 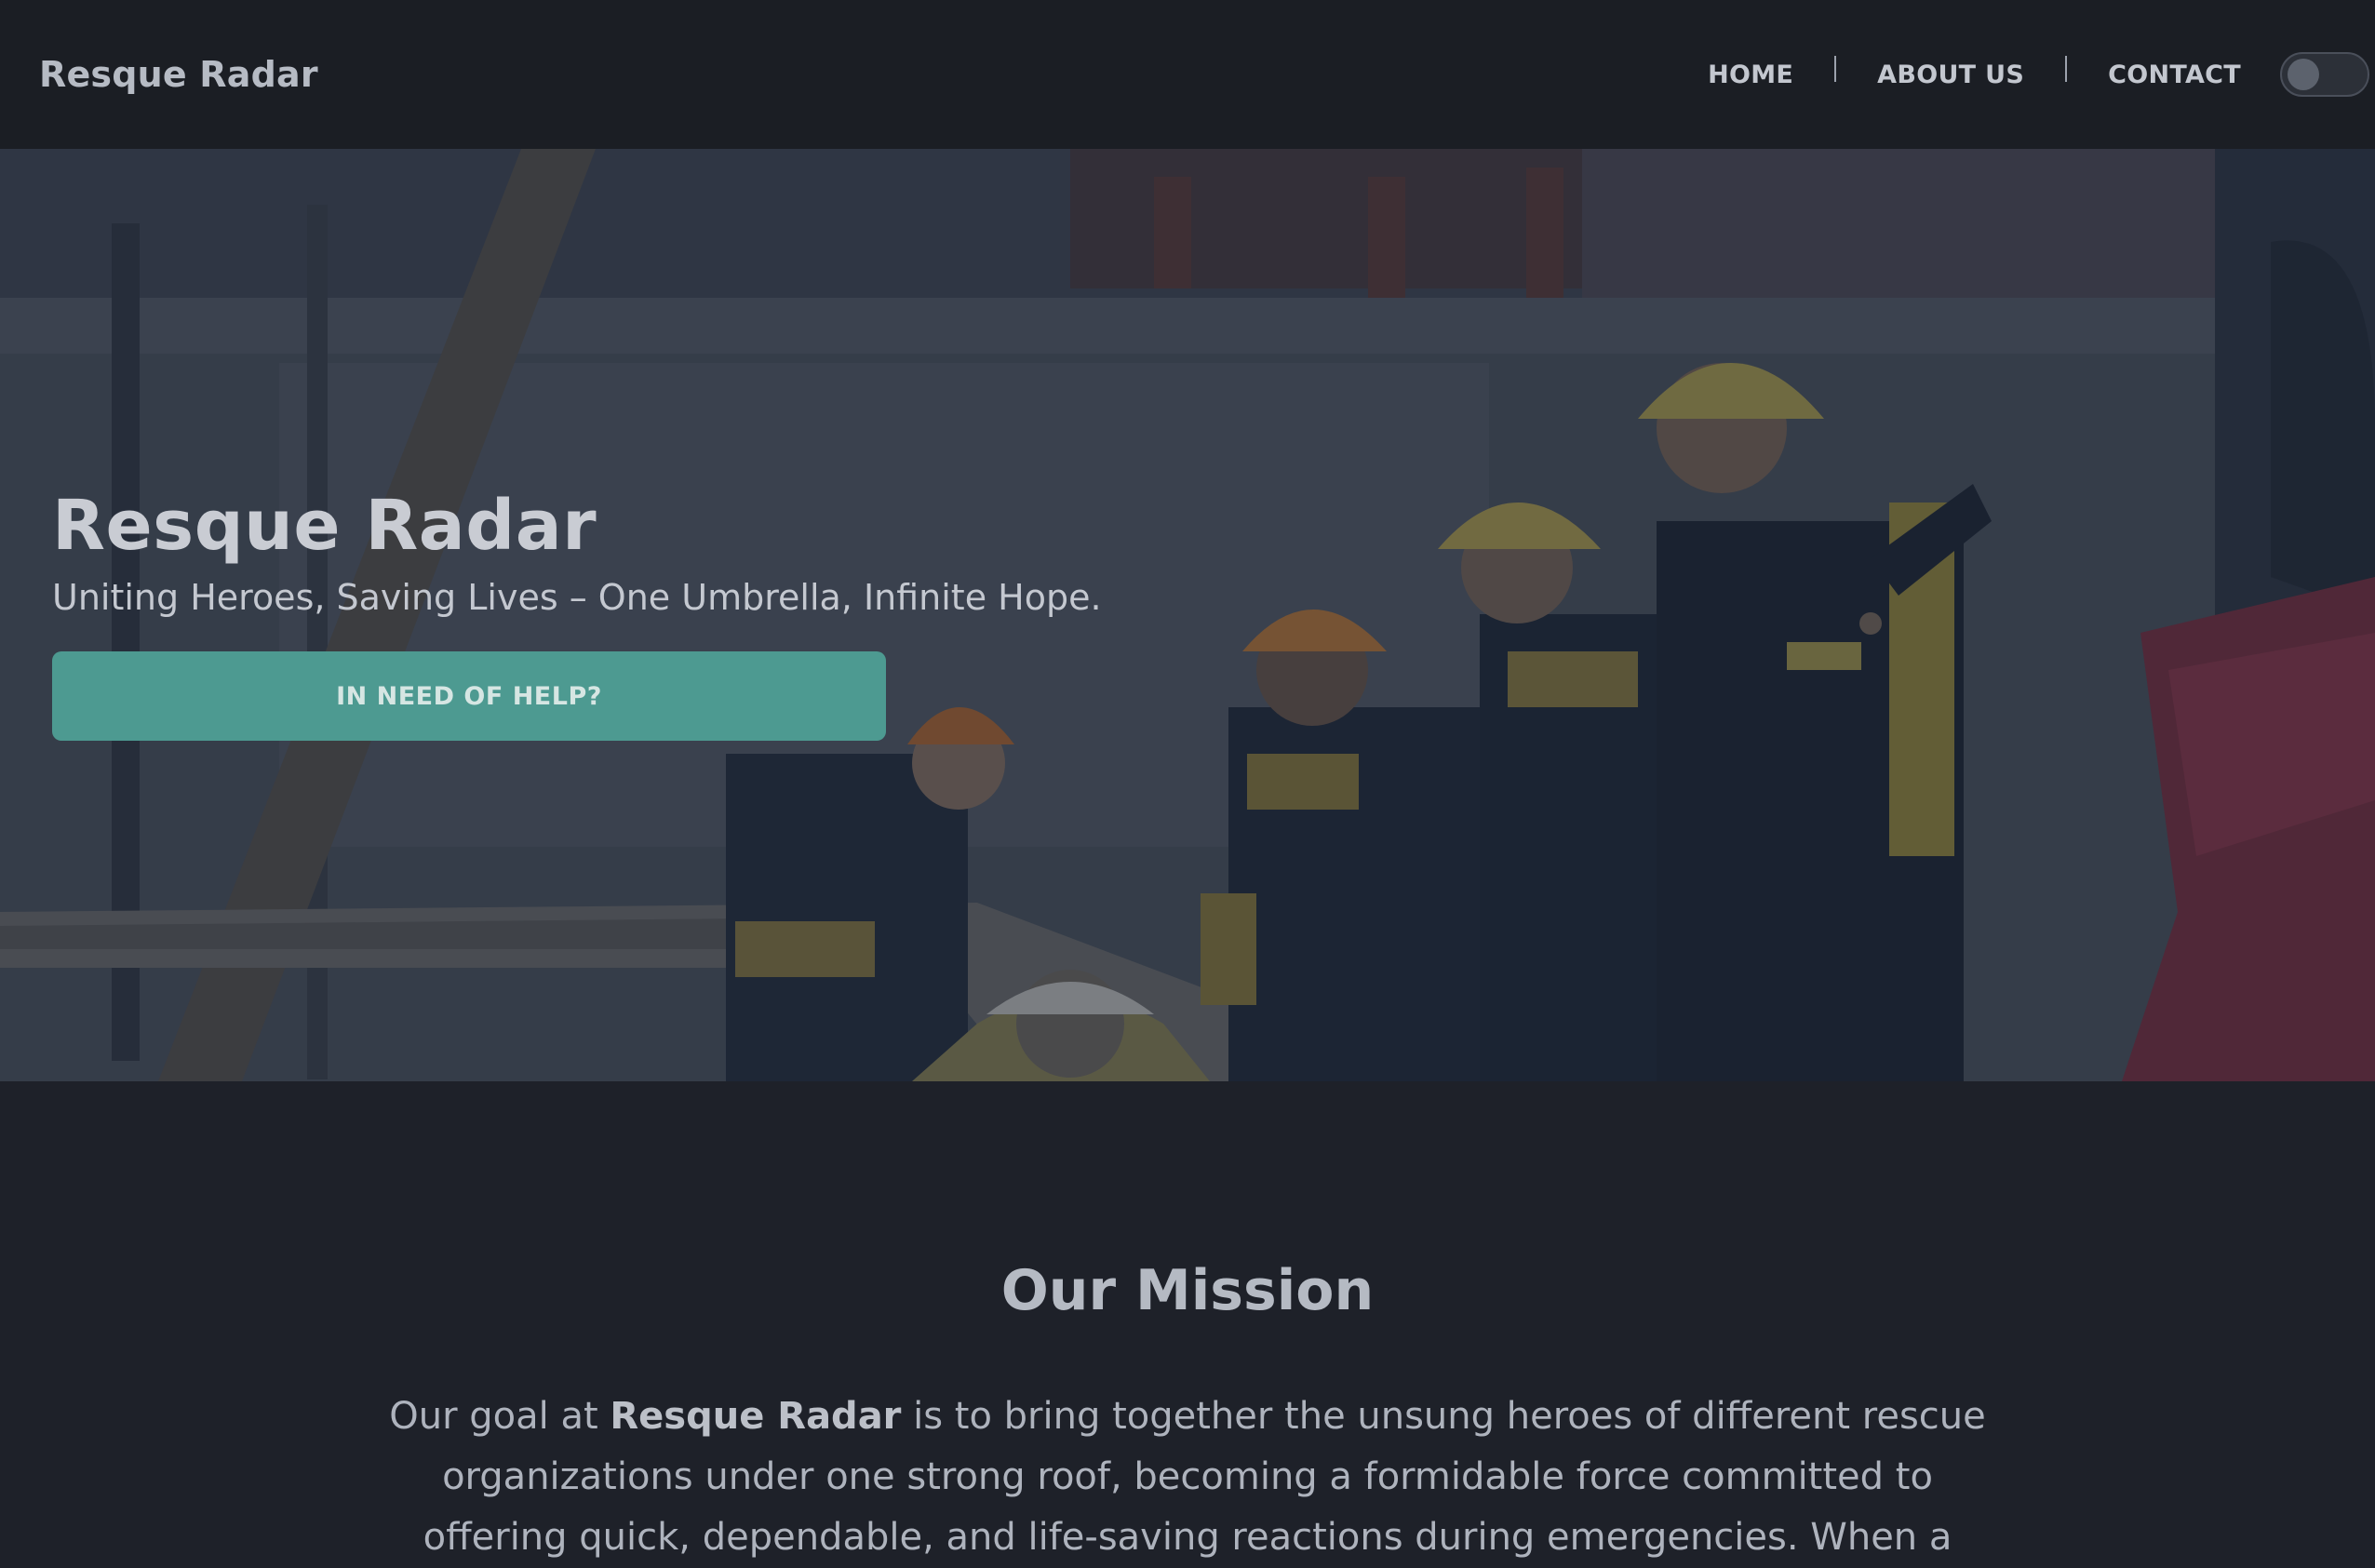 I want to click on nav-link-home: HOME, so click(x=1750, y=74).